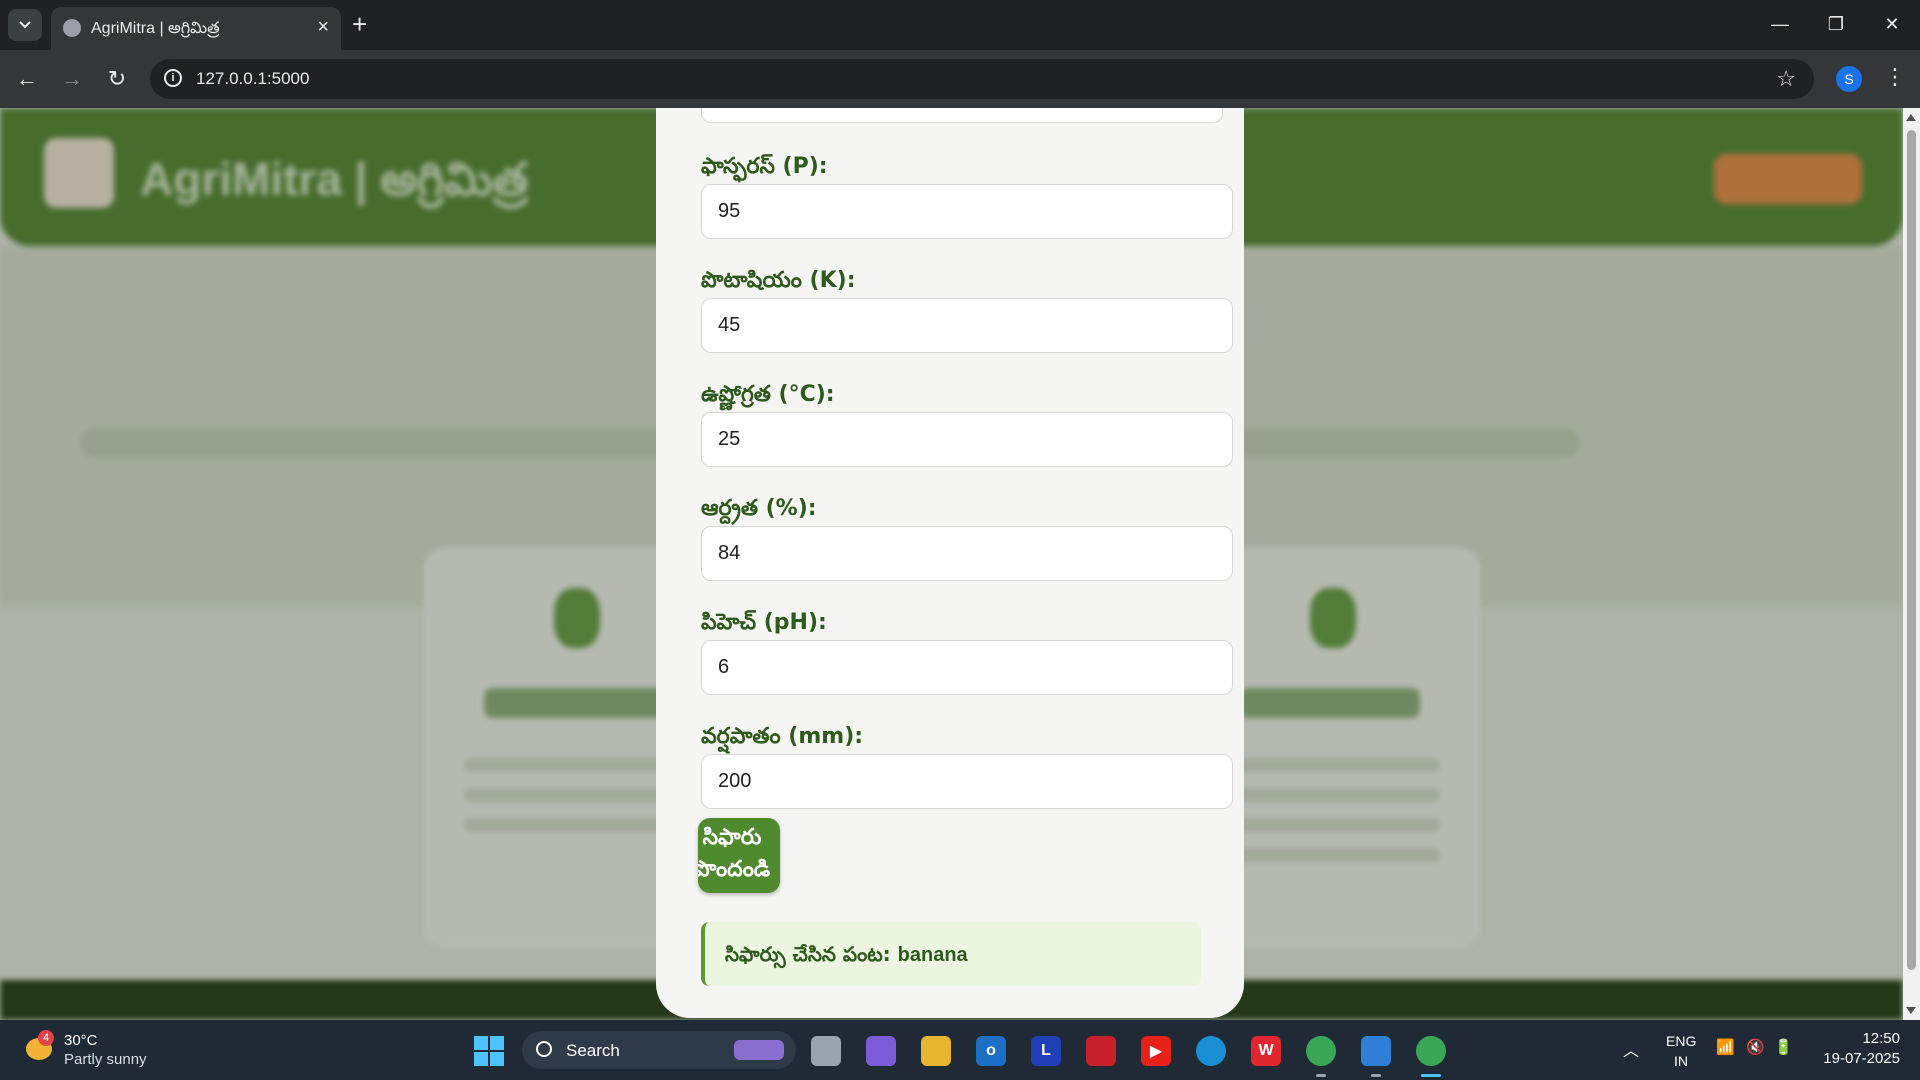  What do you see at coordinates (544, 1049) in the screenshot?
I see `search-icon` at bounding box center [544, 1049].